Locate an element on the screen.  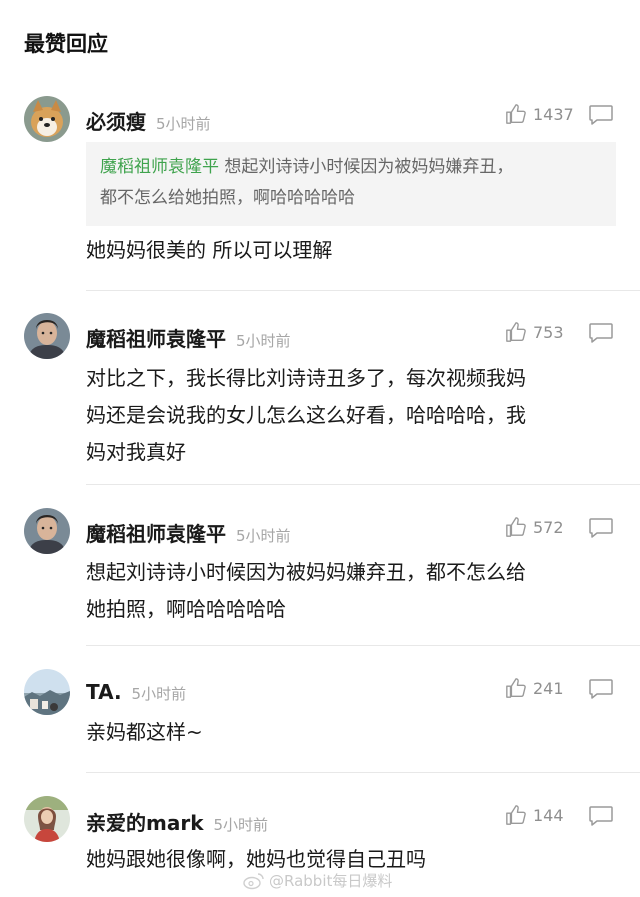
comment-author: 必须瘦 5小时前 is located at coordinates (148, 120).